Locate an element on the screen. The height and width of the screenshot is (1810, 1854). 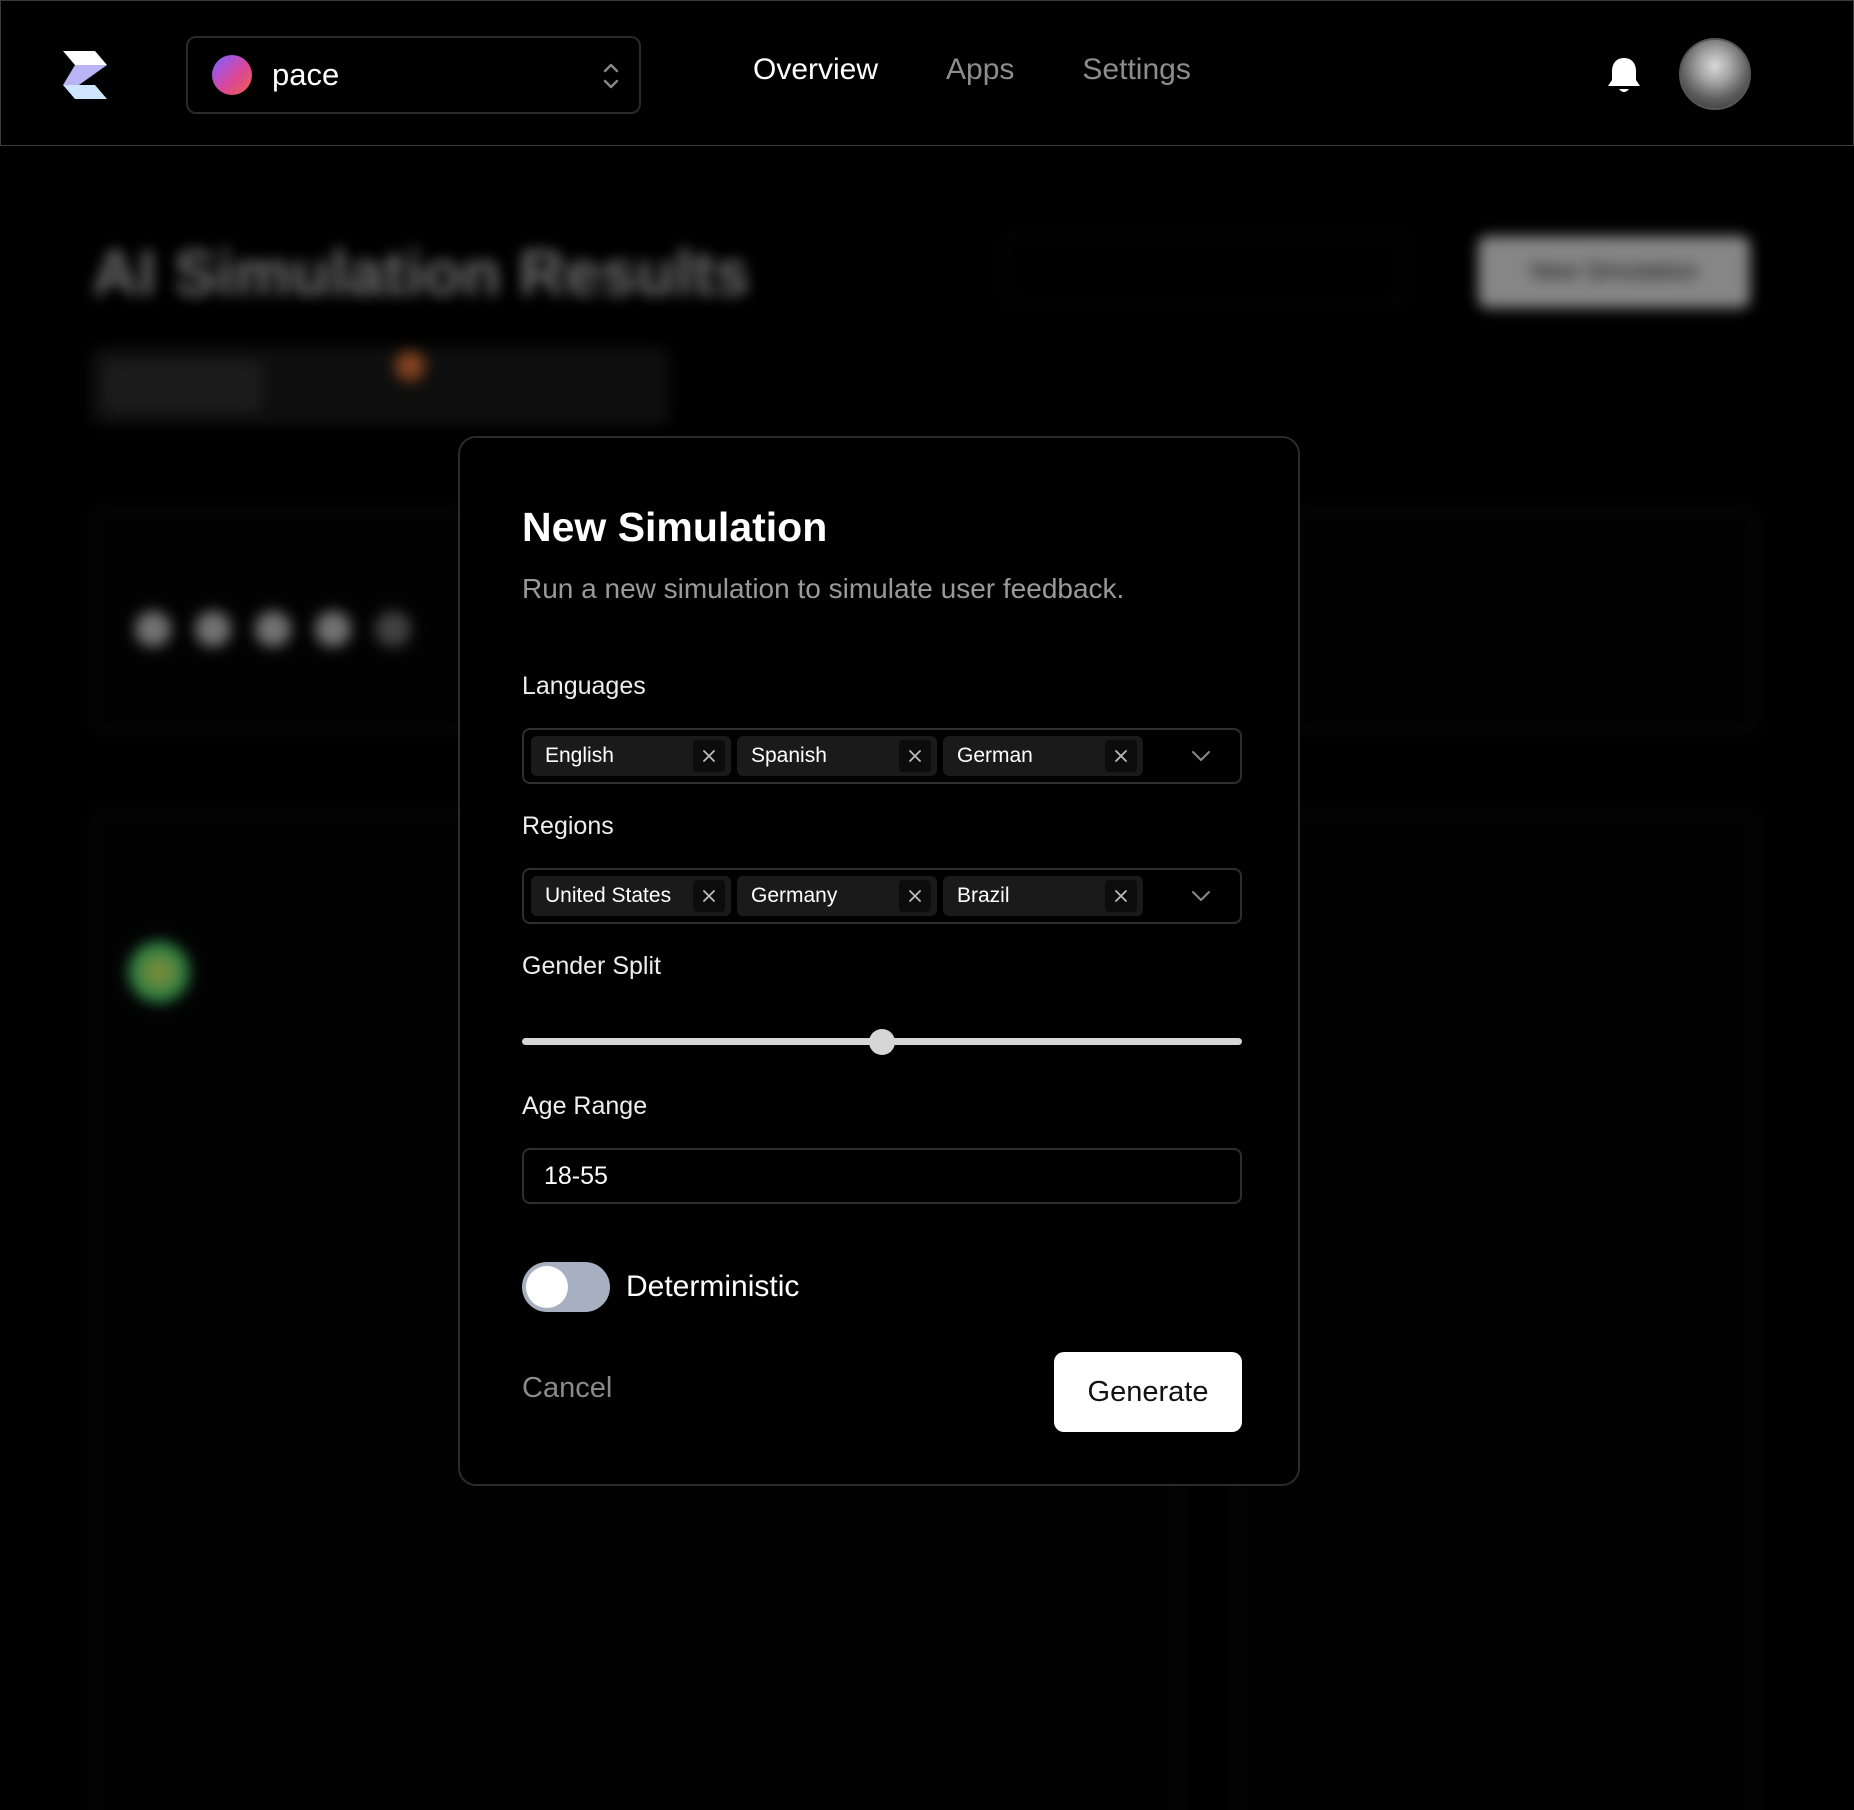
dialog-title: New Simulation is located at coordinates (675, 527).